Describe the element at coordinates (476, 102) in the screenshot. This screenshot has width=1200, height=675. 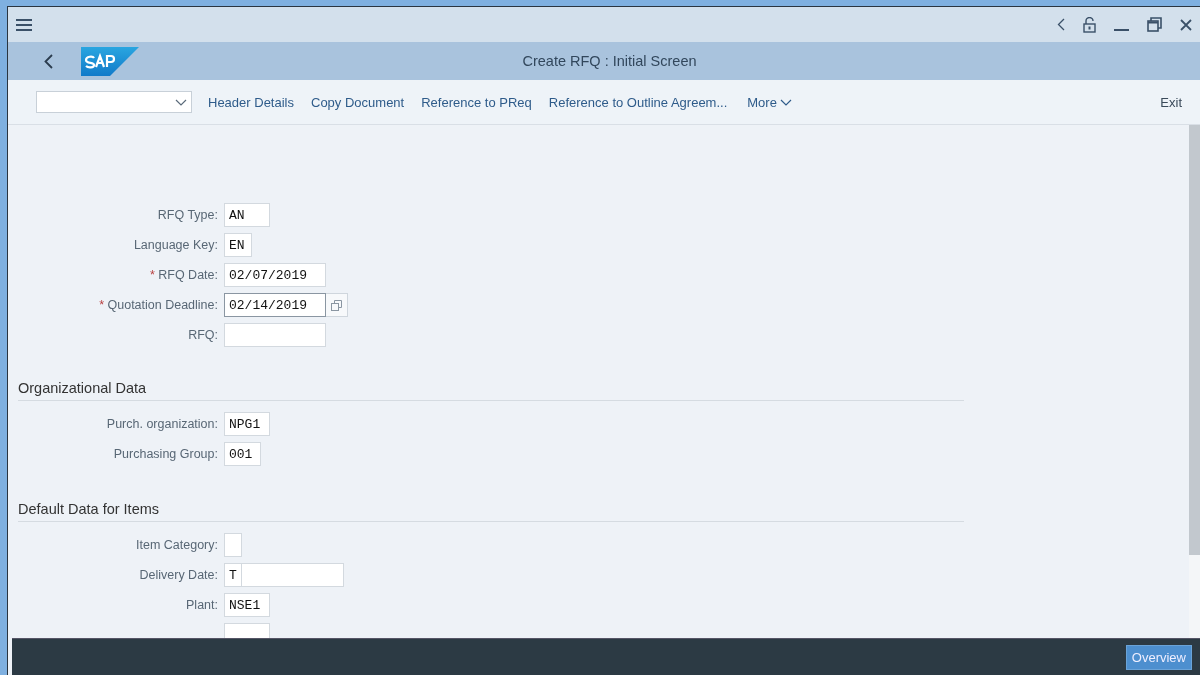
I see `toolbar-button: Reference to PReq` at that location.